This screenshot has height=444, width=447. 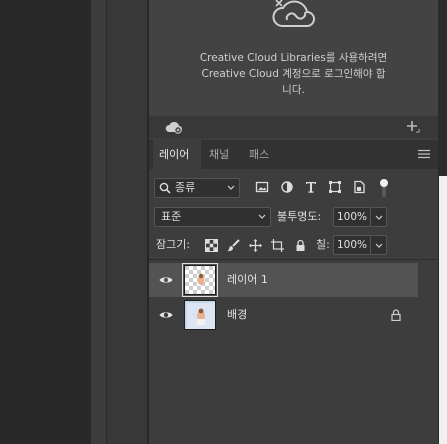 I want to click on lock-icon, so click(x=396, y=315).